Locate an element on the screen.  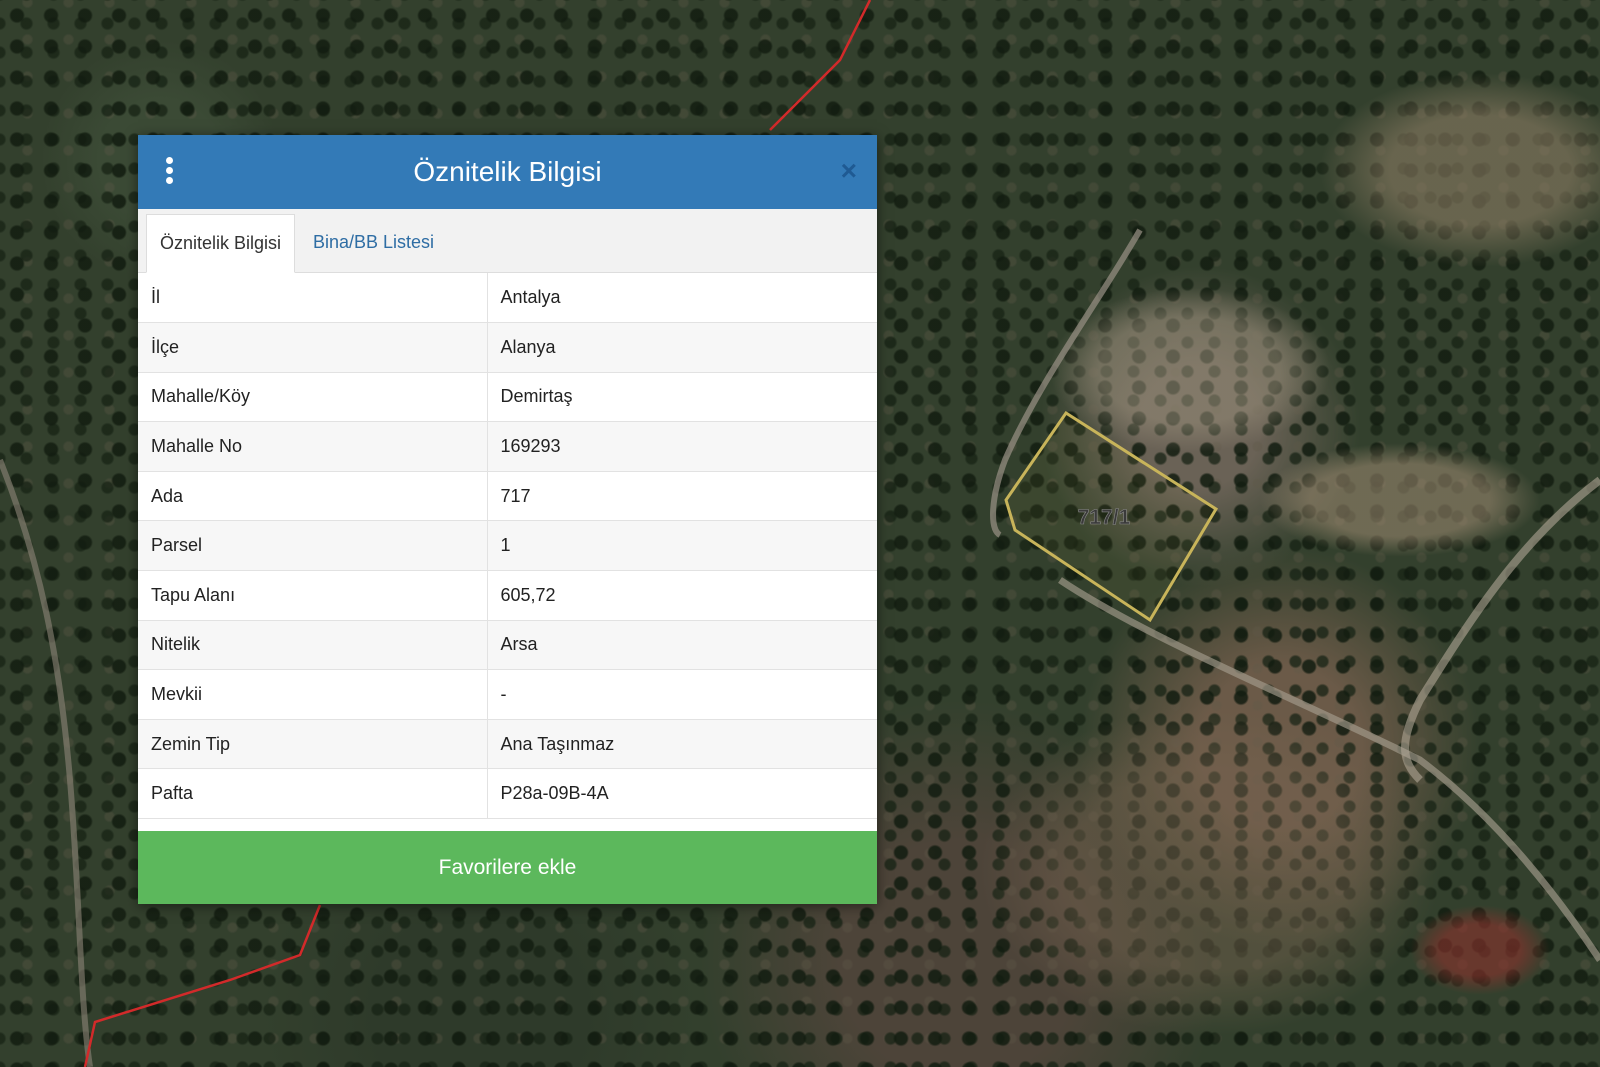
table-row: Mevkii - is located at coordinates (507, 694).